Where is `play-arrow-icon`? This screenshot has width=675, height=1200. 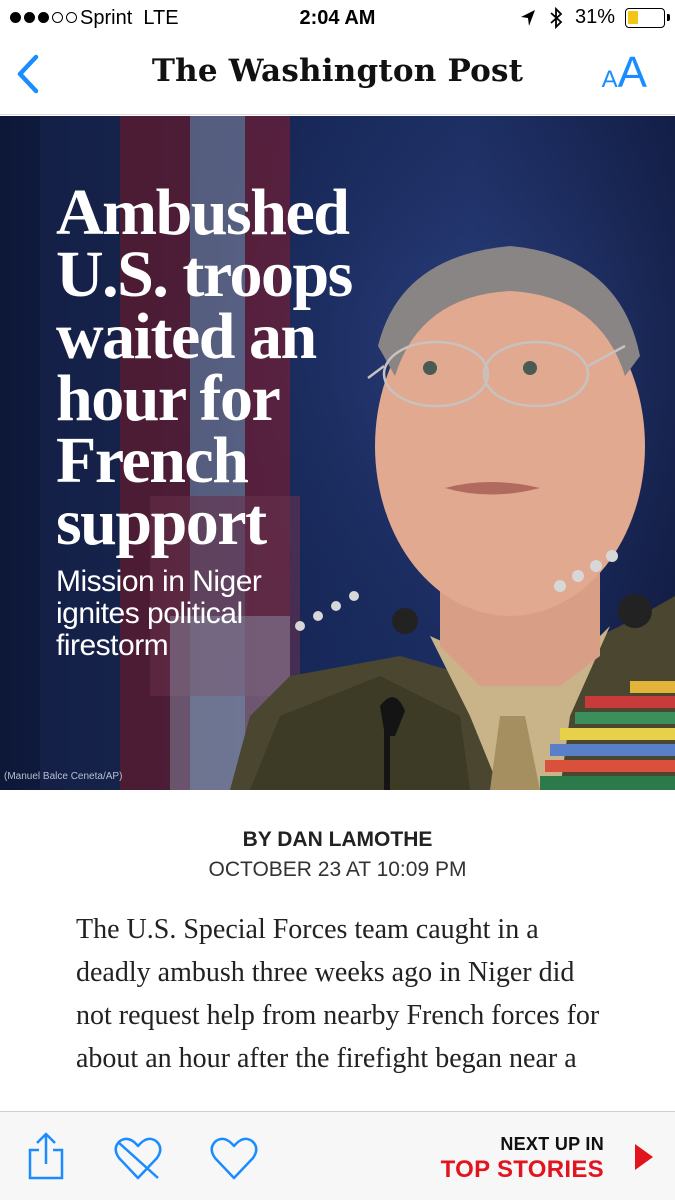 play-arrow-icon is located at coordinates (644, 1157).